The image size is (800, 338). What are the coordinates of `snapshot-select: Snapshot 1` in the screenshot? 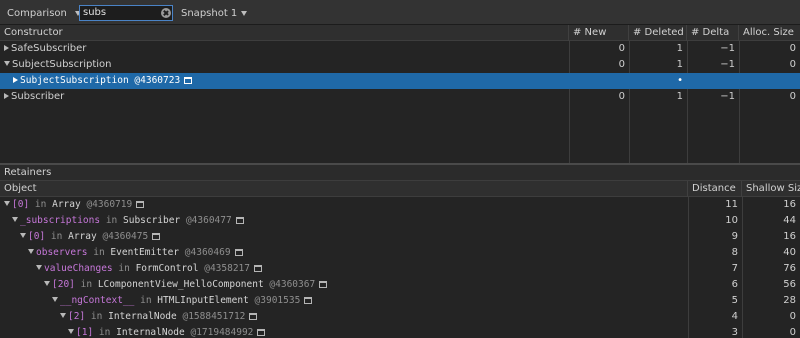 It's located at (214, 13).